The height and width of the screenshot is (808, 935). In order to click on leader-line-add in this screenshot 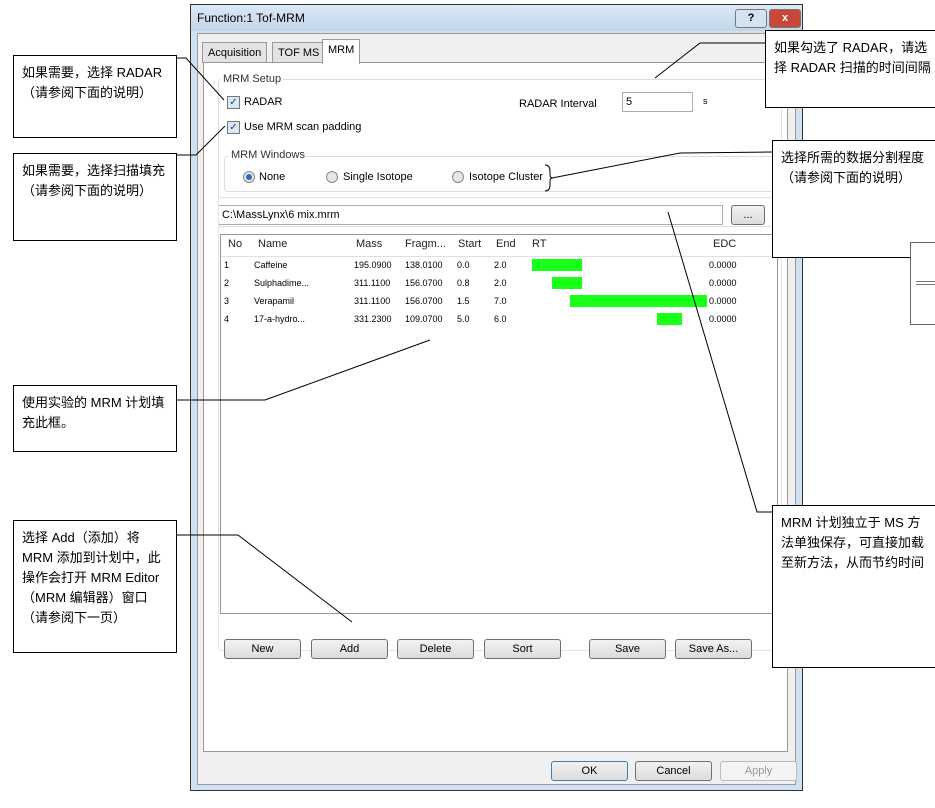, I will do `click(265, 578)`.